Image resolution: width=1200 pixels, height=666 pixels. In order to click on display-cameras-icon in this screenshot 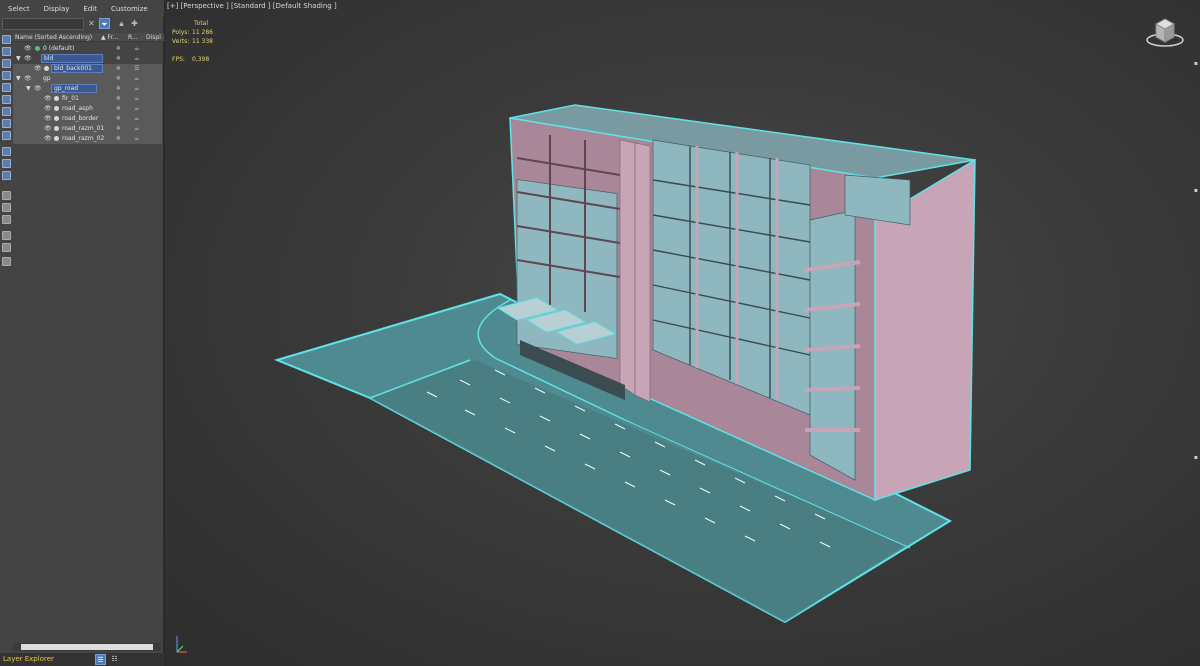, I will do `click(6, 75)`.